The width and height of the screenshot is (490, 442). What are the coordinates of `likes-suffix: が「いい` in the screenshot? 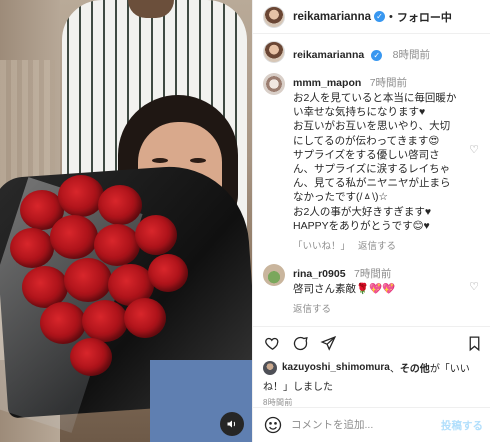 It's located at (449, 369).